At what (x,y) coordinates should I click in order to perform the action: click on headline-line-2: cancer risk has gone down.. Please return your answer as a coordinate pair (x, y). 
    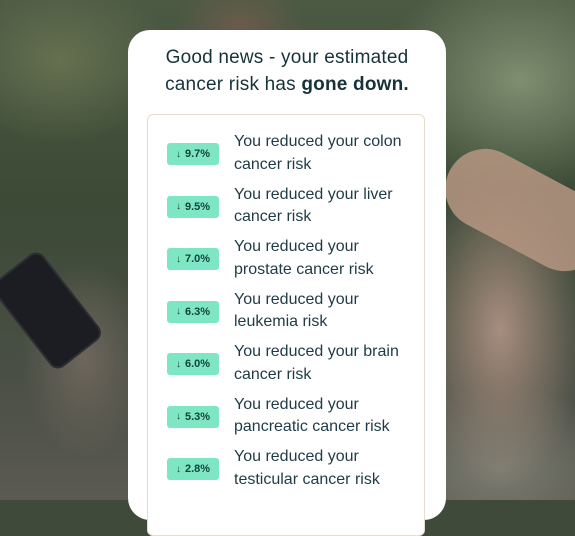
    Looking at the image, I should click on (287, 84).